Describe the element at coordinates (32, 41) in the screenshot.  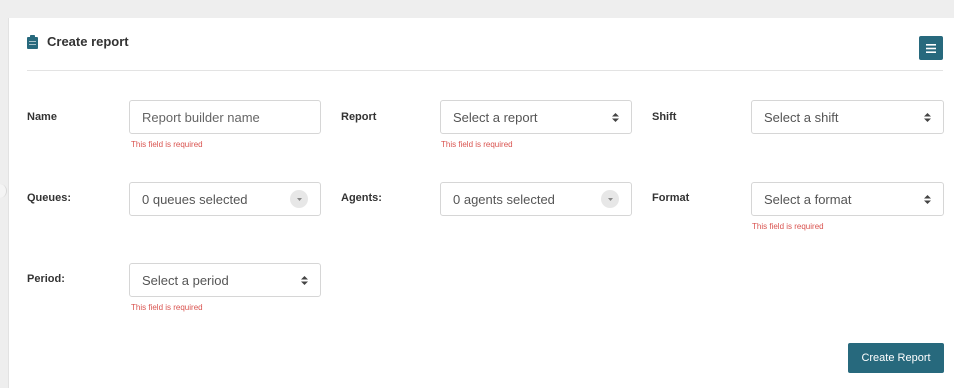
I see `clipboard-icon` at that location.